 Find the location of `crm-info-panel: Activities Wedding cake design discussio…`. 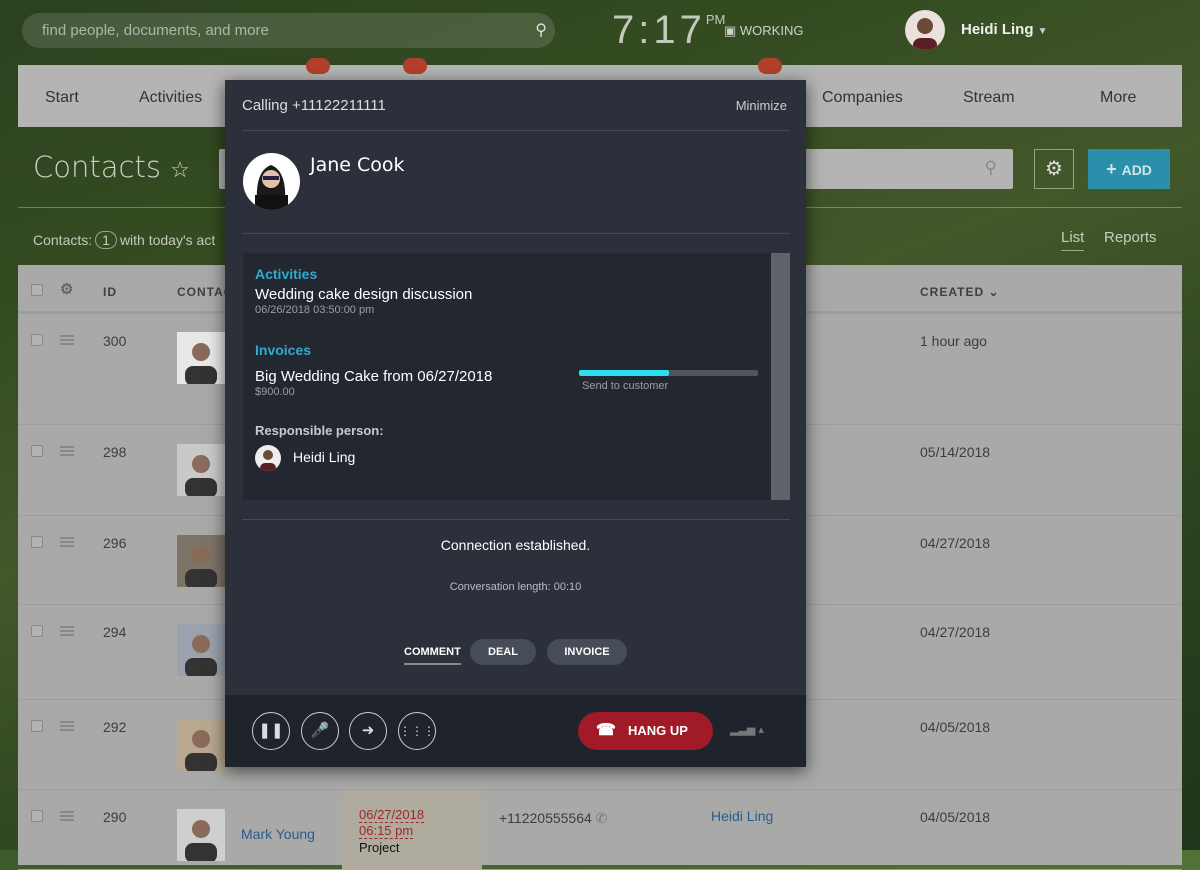

crm-info-panel: Activities Wedding cake design discussio… is located at coordinates (516, 376).